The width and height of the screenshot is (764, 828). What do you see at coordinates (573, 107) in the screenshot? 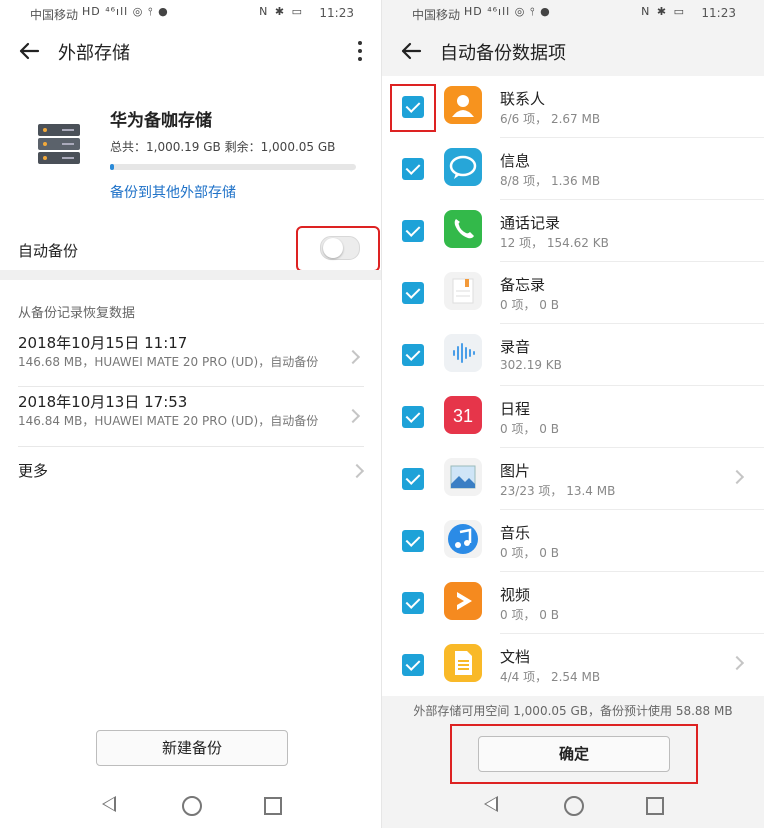
I see `backup-item-contacts: 联系人 6/6 项， 2.67 MB` at bounding box center [573, 107].